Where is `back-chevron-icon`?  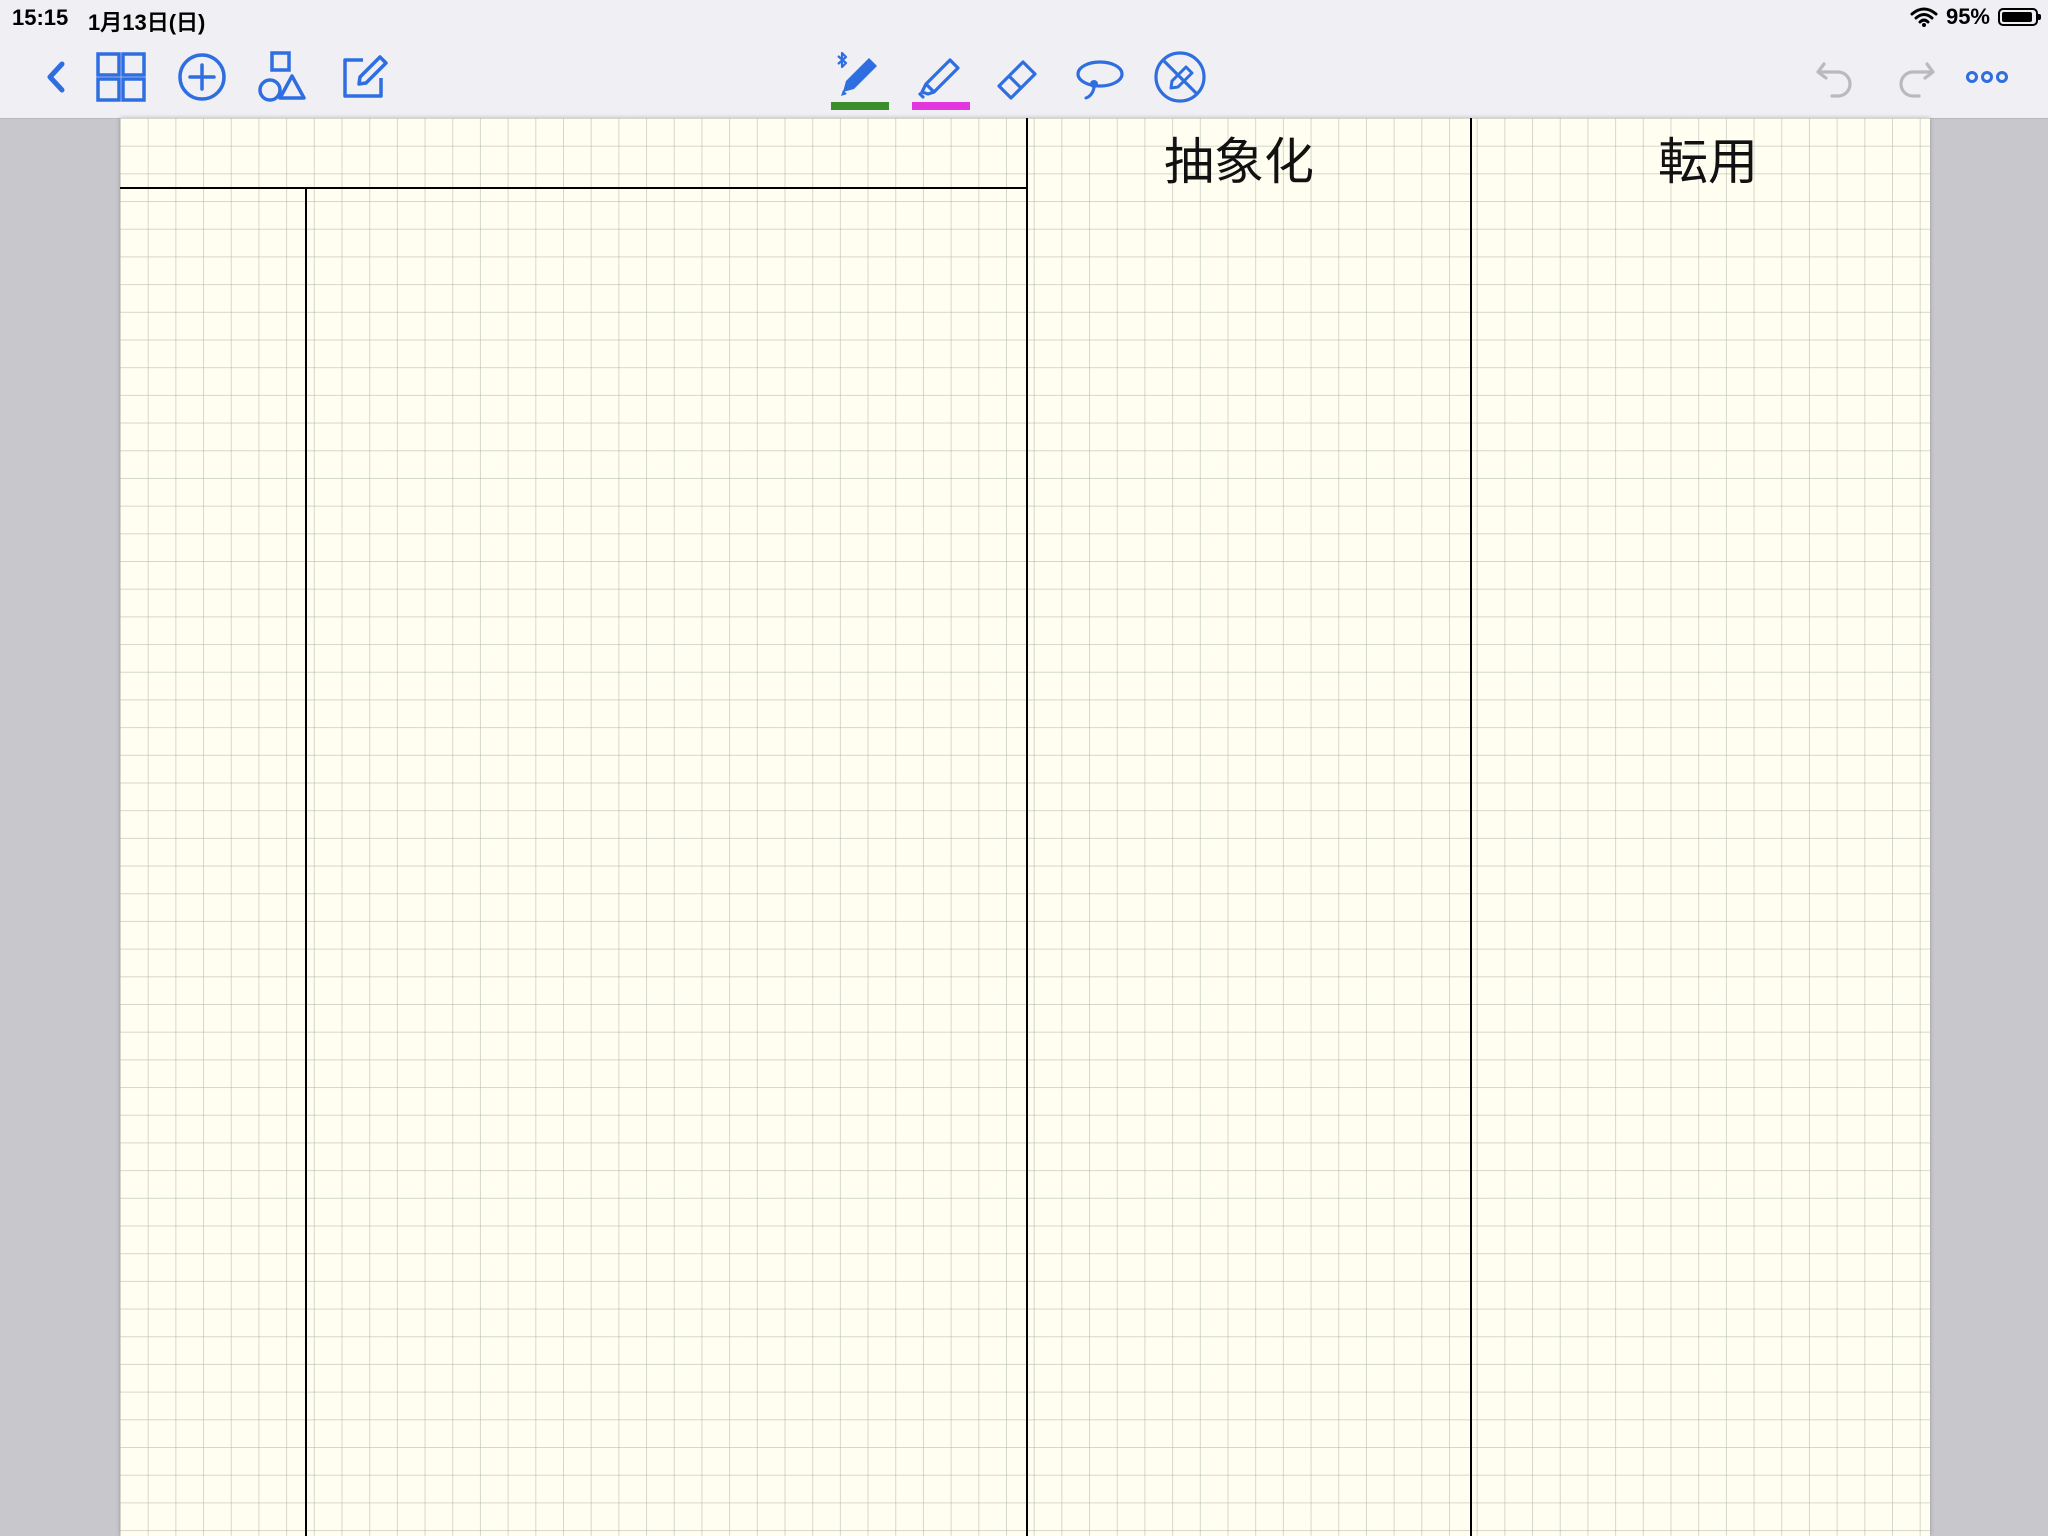 back-chevron-icon is located at coordinates (56, 77).